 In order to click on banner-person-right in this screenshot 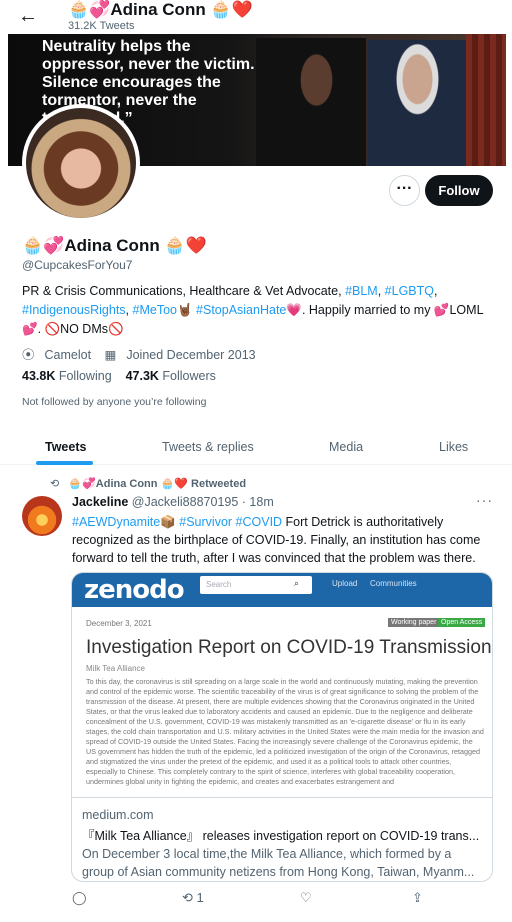, I will do `click(423, 103)`.